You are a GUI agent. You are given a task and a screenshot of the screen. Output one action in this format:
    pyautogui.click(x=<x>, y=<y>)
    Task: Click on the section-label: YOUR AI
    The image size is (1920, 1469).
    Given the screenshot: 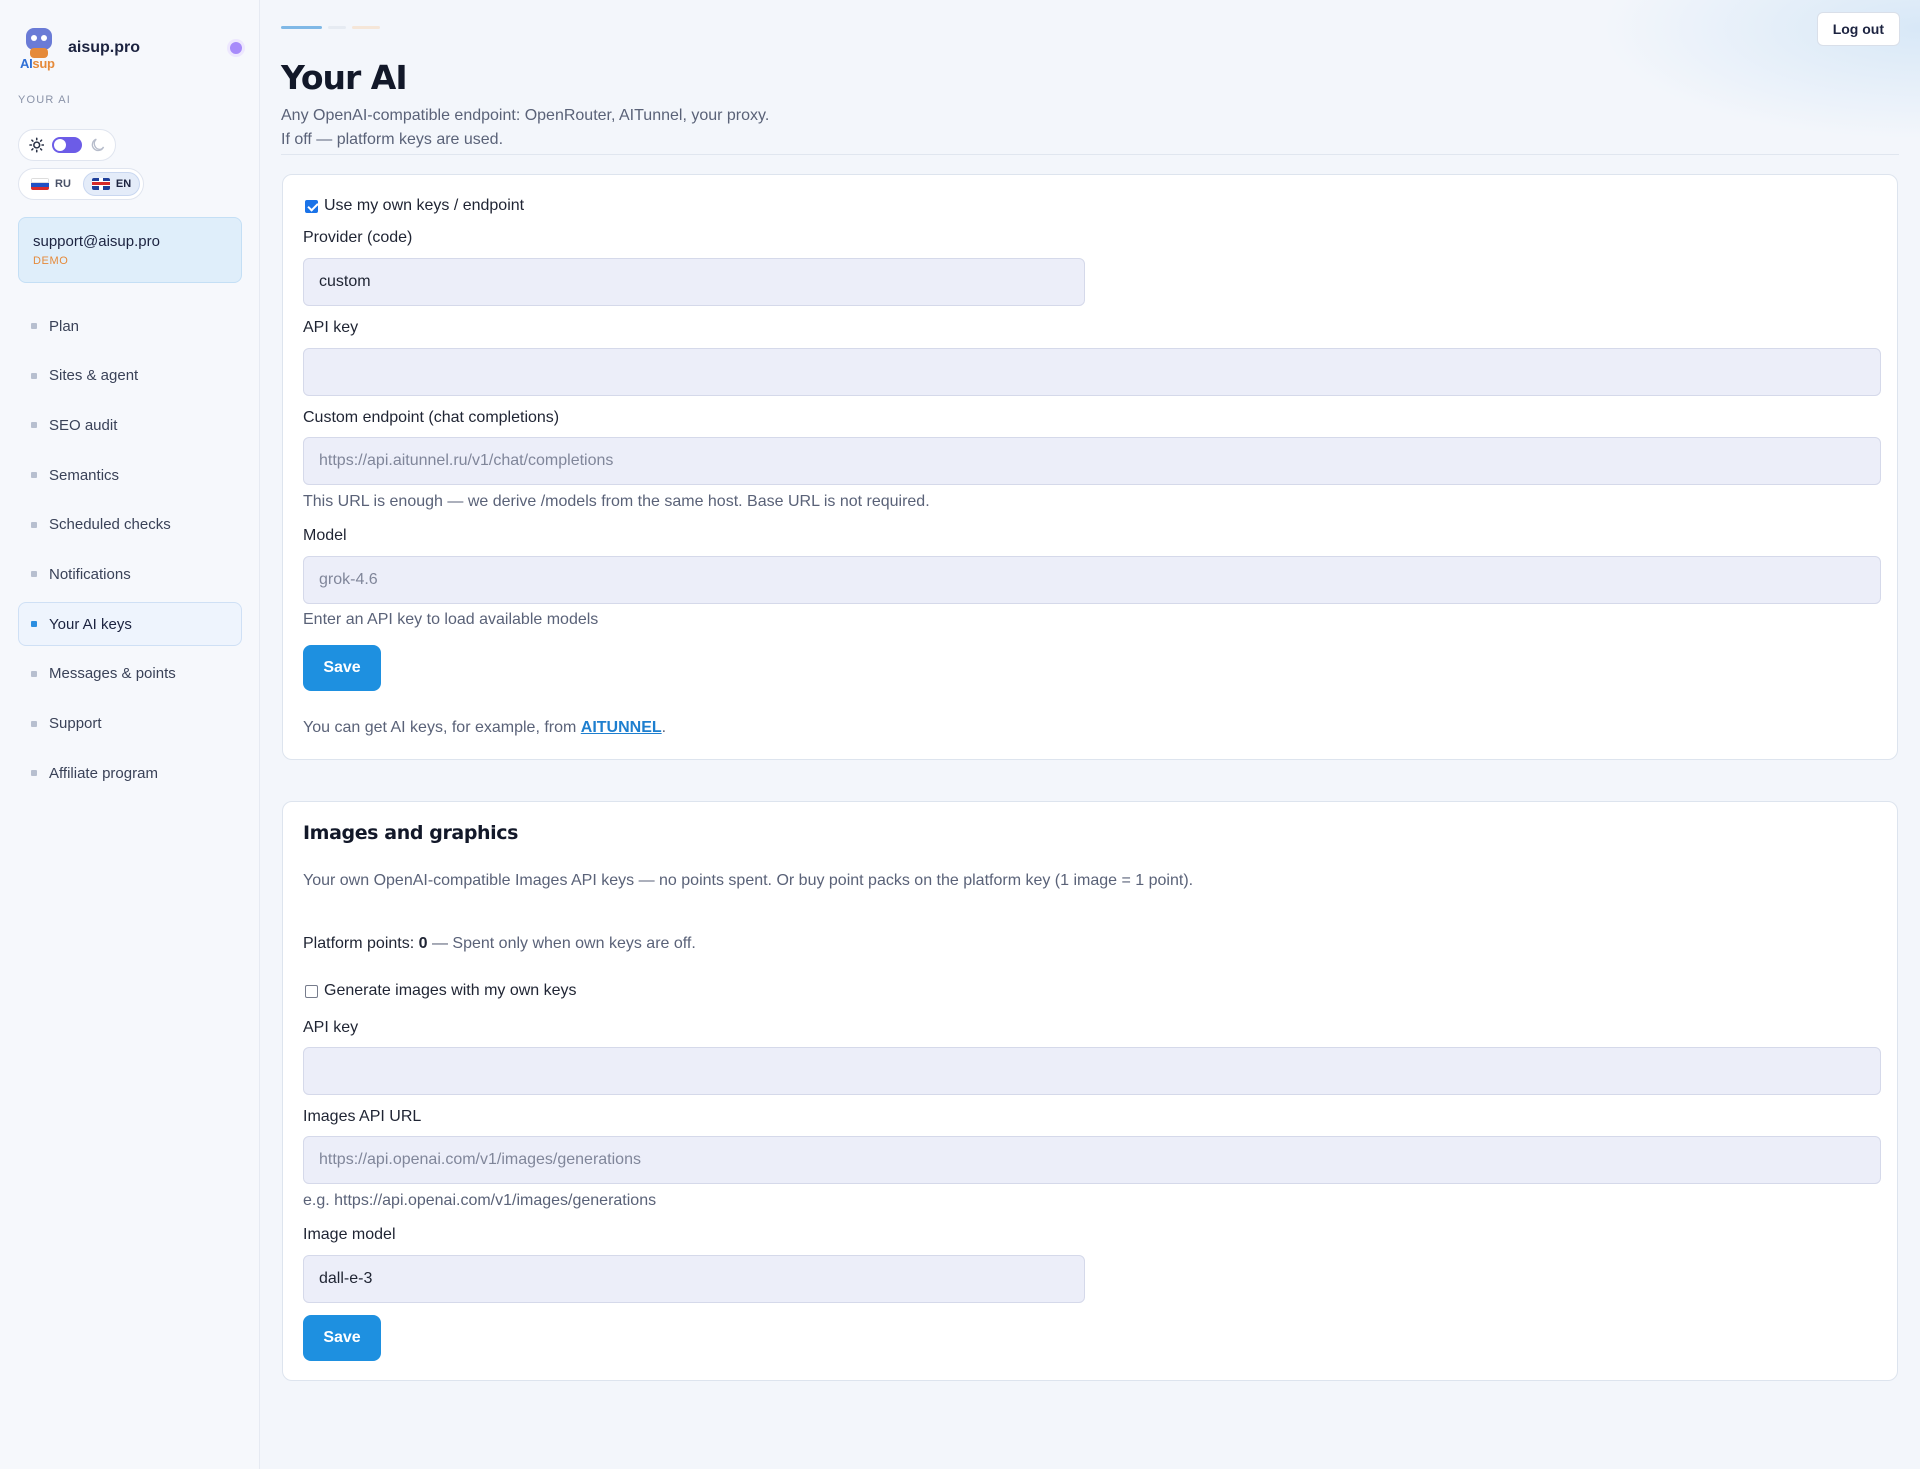 What is the action you would take?
    pyautogui.click(x=45, y=100)
    